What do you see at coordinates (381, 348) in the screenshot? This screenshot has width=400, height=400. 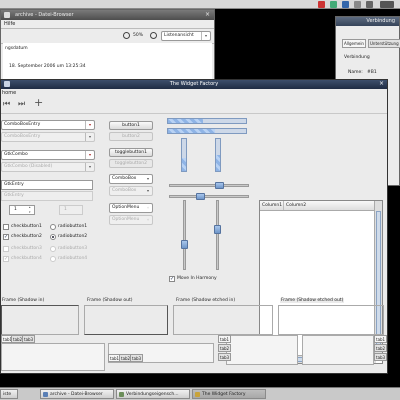 I see `notebook-right-tab-2: tab2` at bounding box center [381, 348].